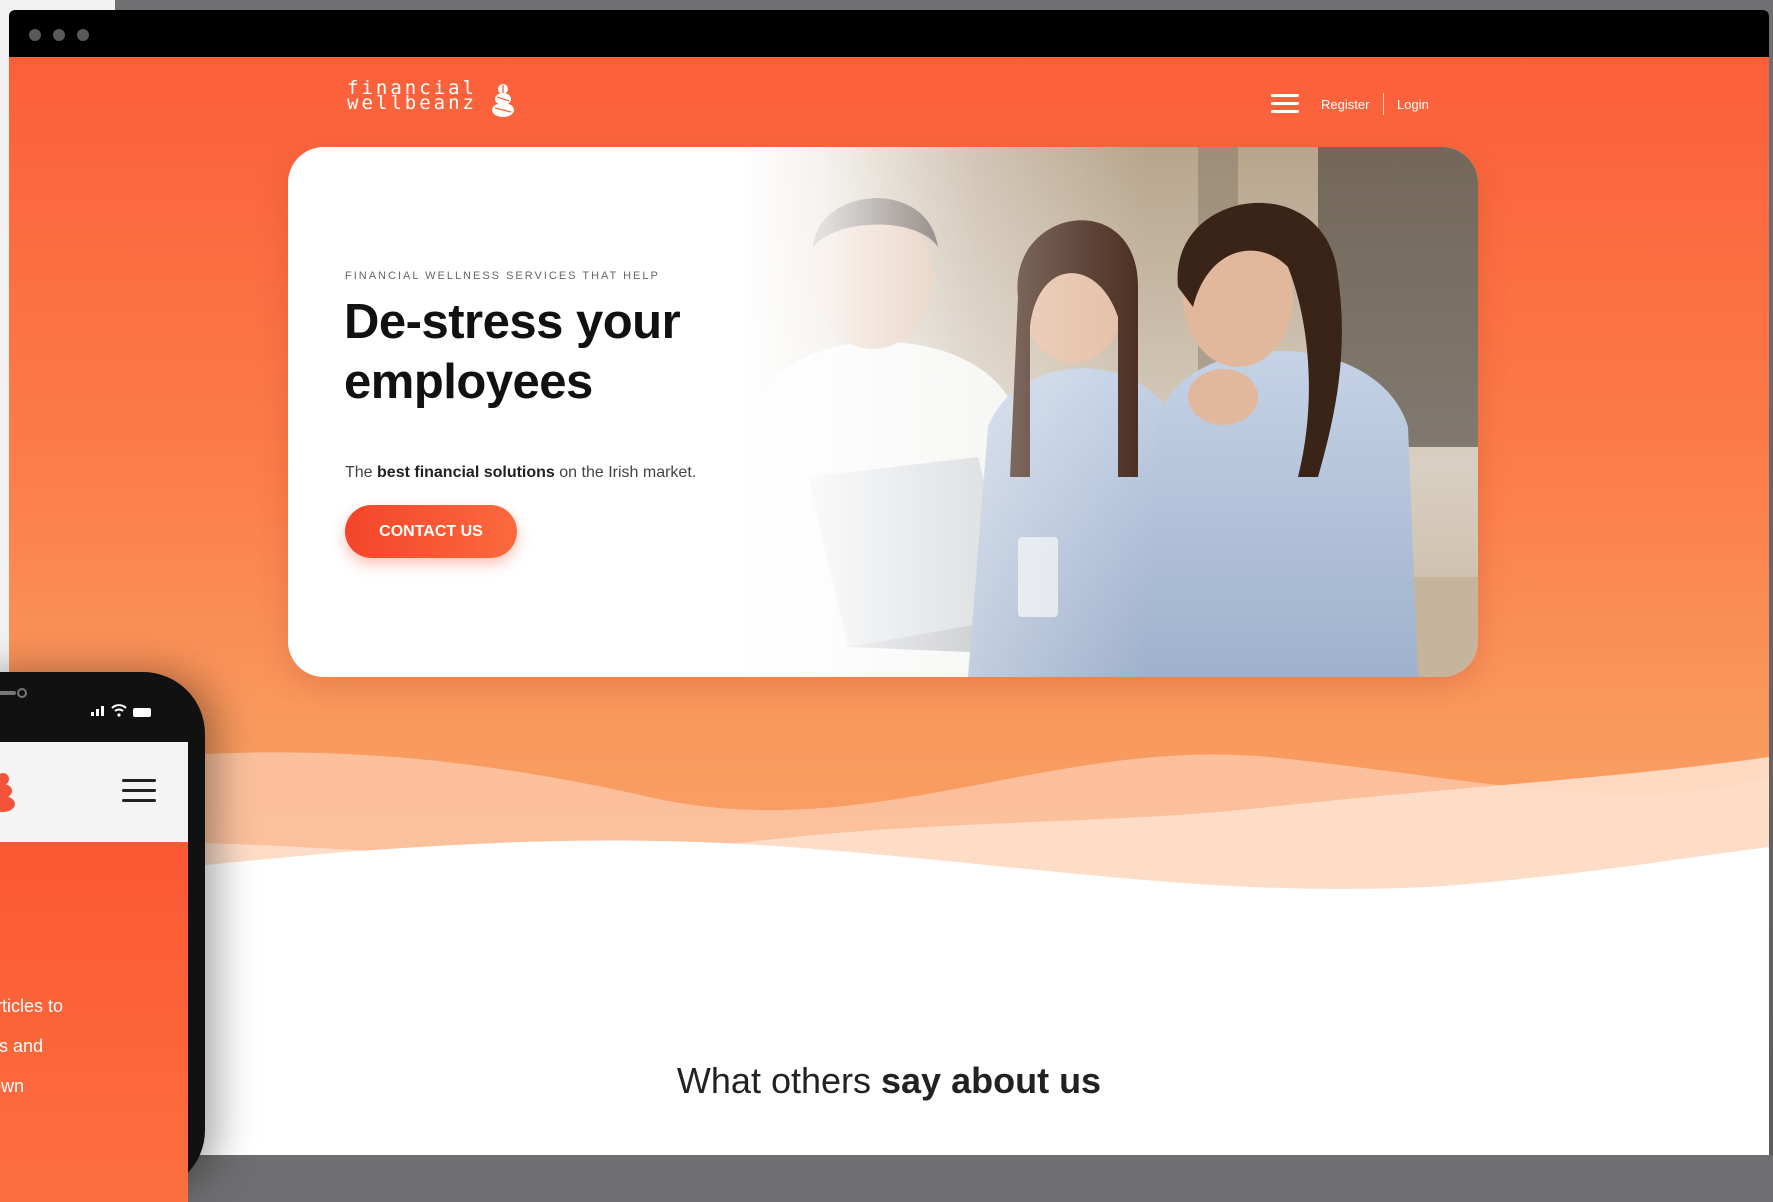 The image size is (1773, 1202). I want to click on hero-eyebrow: FINANCIAL WELLNESS SERVICES THAT HELP, so click(502, 276).